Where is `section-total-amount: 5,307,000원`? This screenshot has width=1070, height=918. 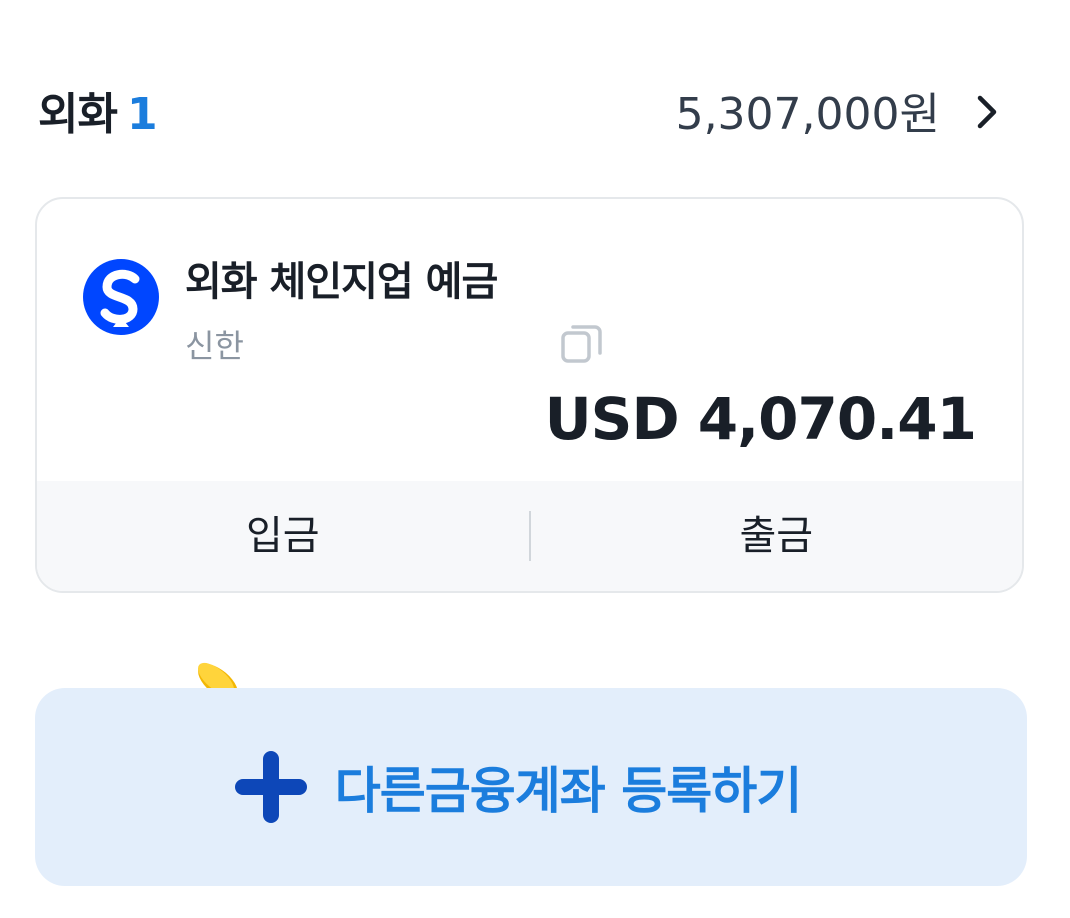 section-total-amount: 5,307,000원 is located at coordinates (807, 114).